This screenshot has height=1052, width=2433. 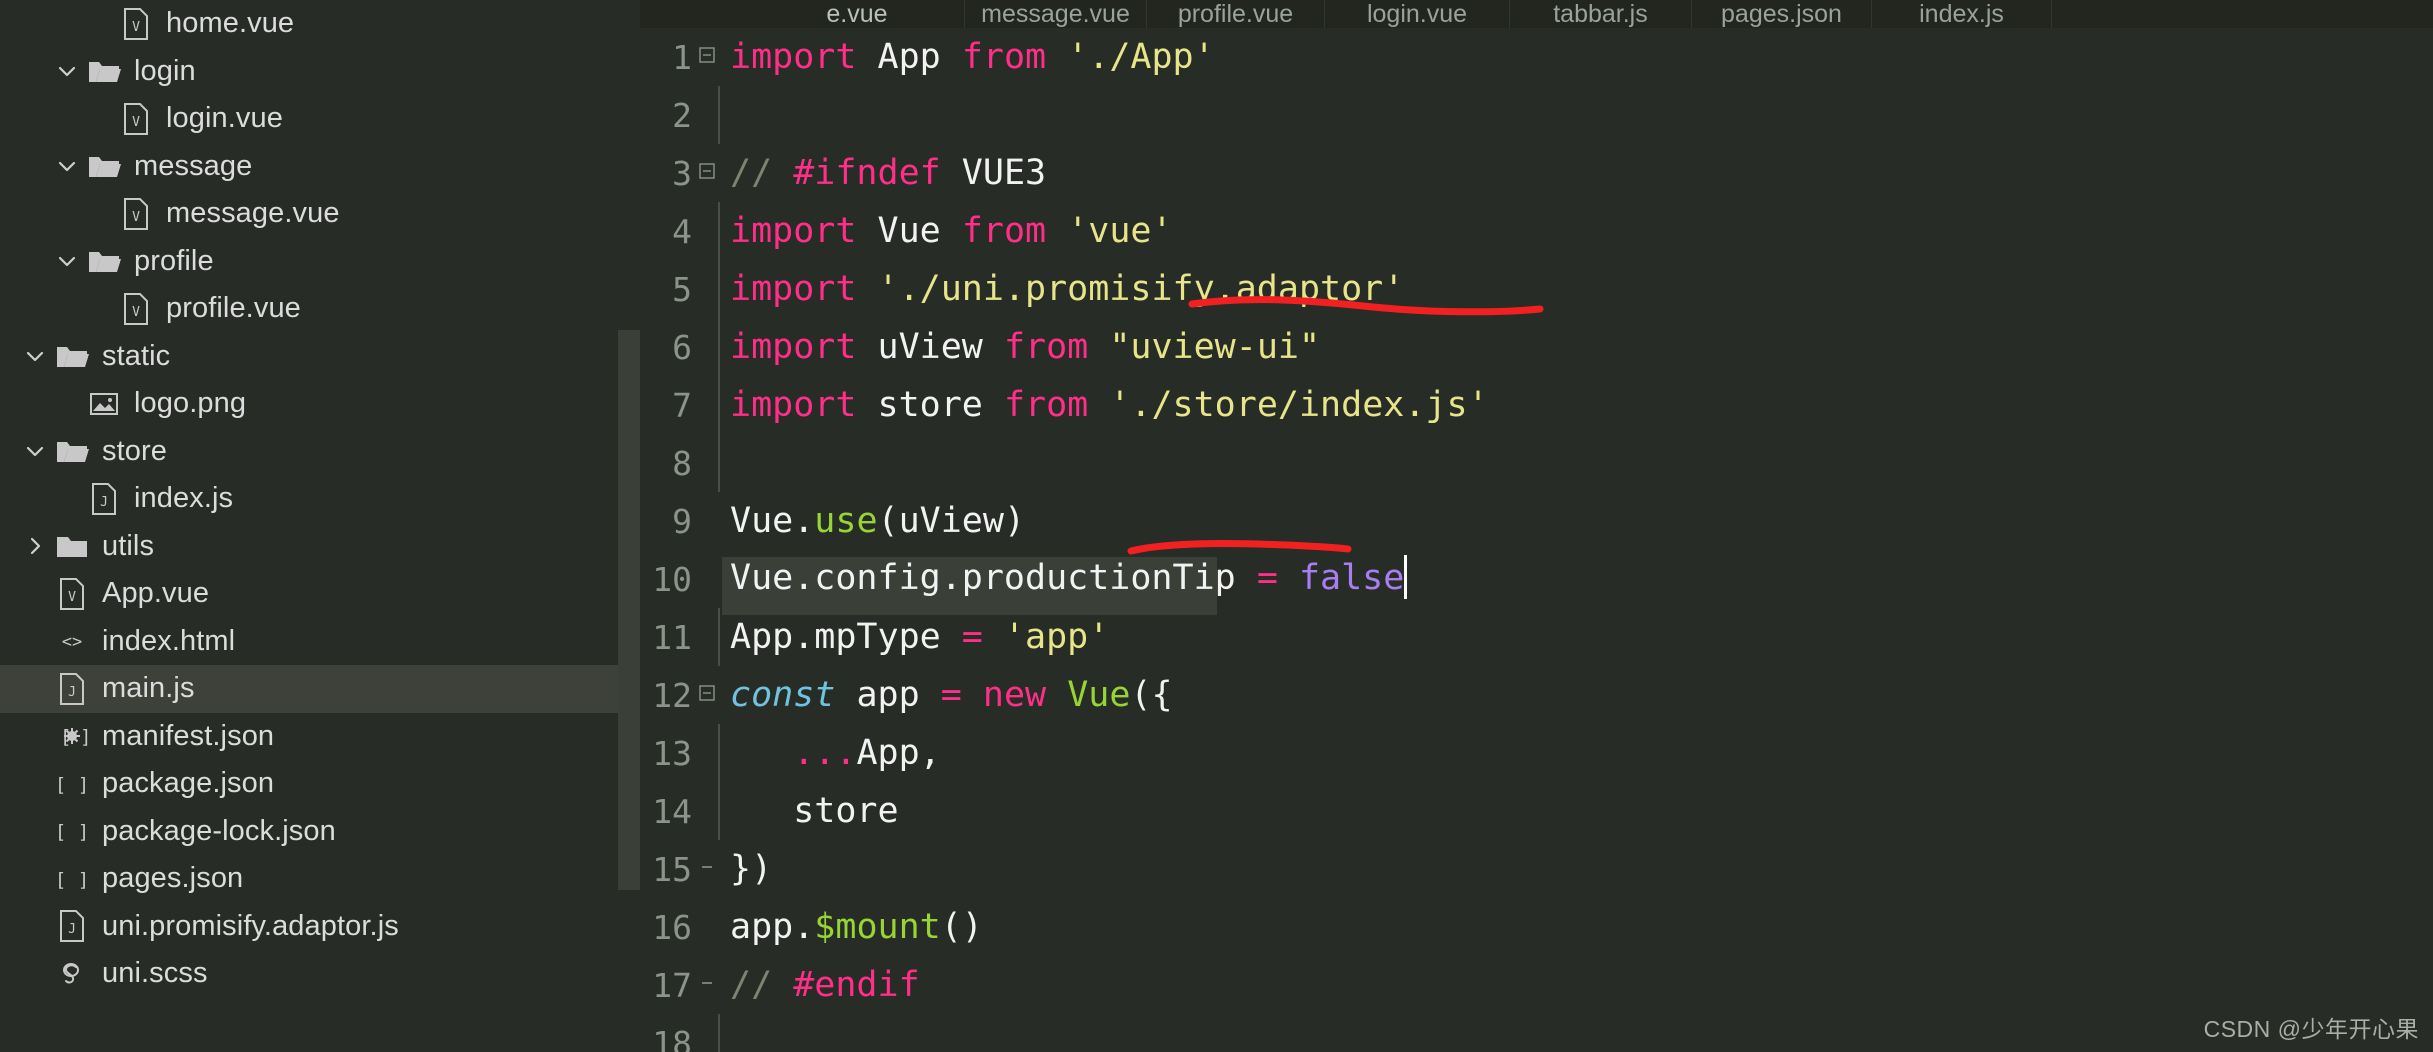 What do you see at coordinates (762, 927) in the screenshot?
I see `code-token: app` at bounding box center [762, 927].